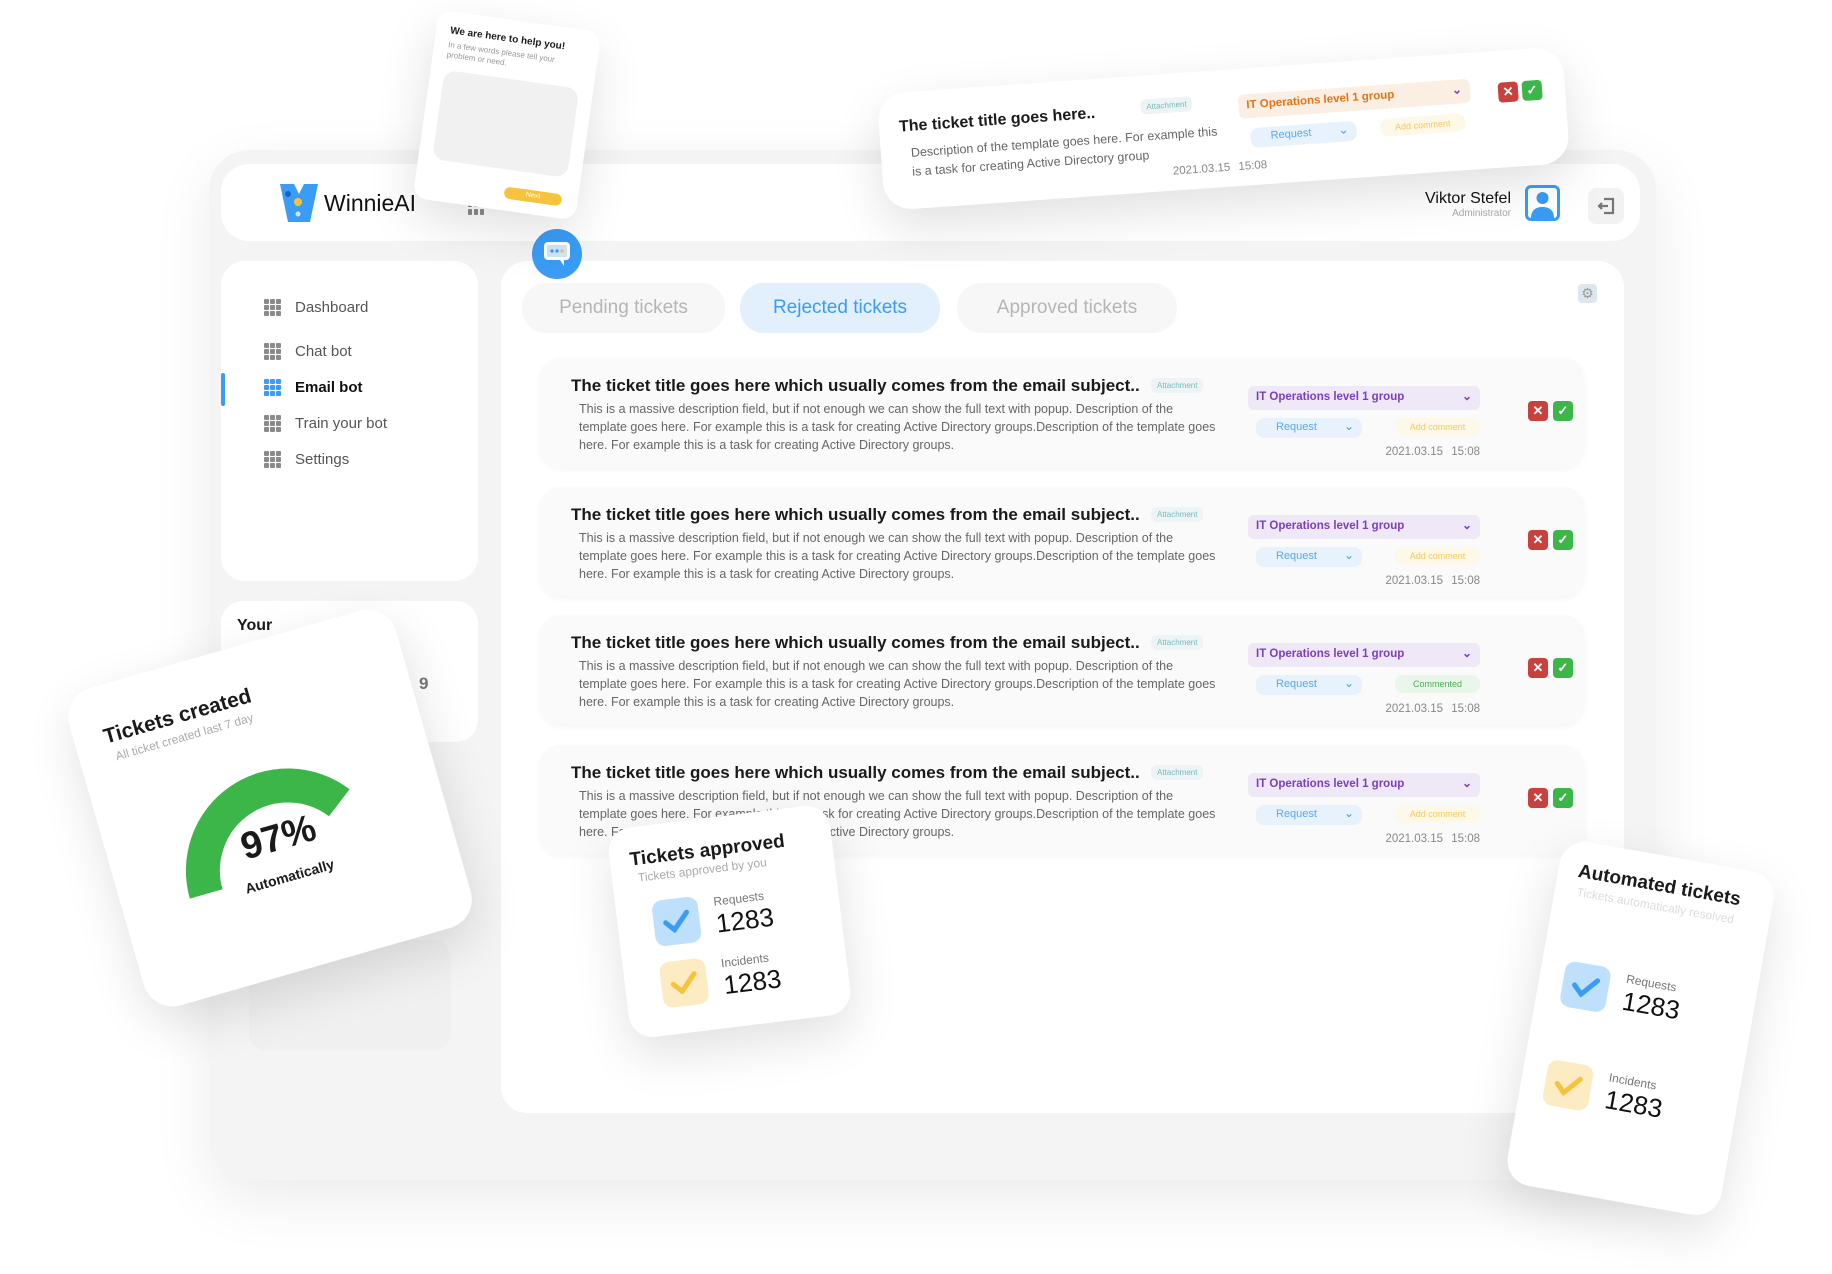 This screenshot has width=1832, height=1274. Describe the element at coordinates (1542, 203) in the screenshot. I see `user-avatar-icon` at that location.